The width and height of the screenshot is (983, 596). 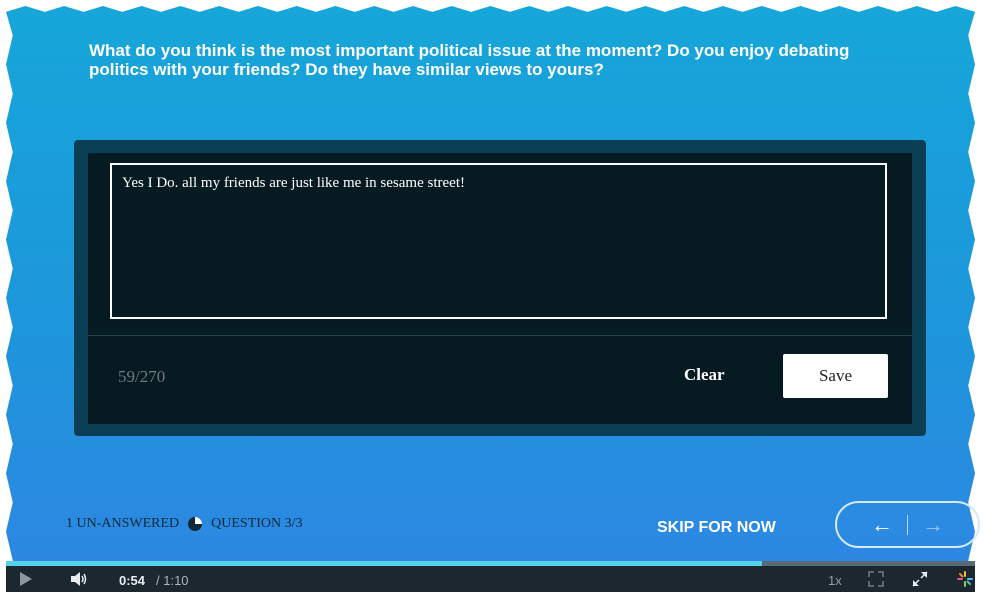 I want to click on total-time: / 1:10, so click(x=172, y=580).